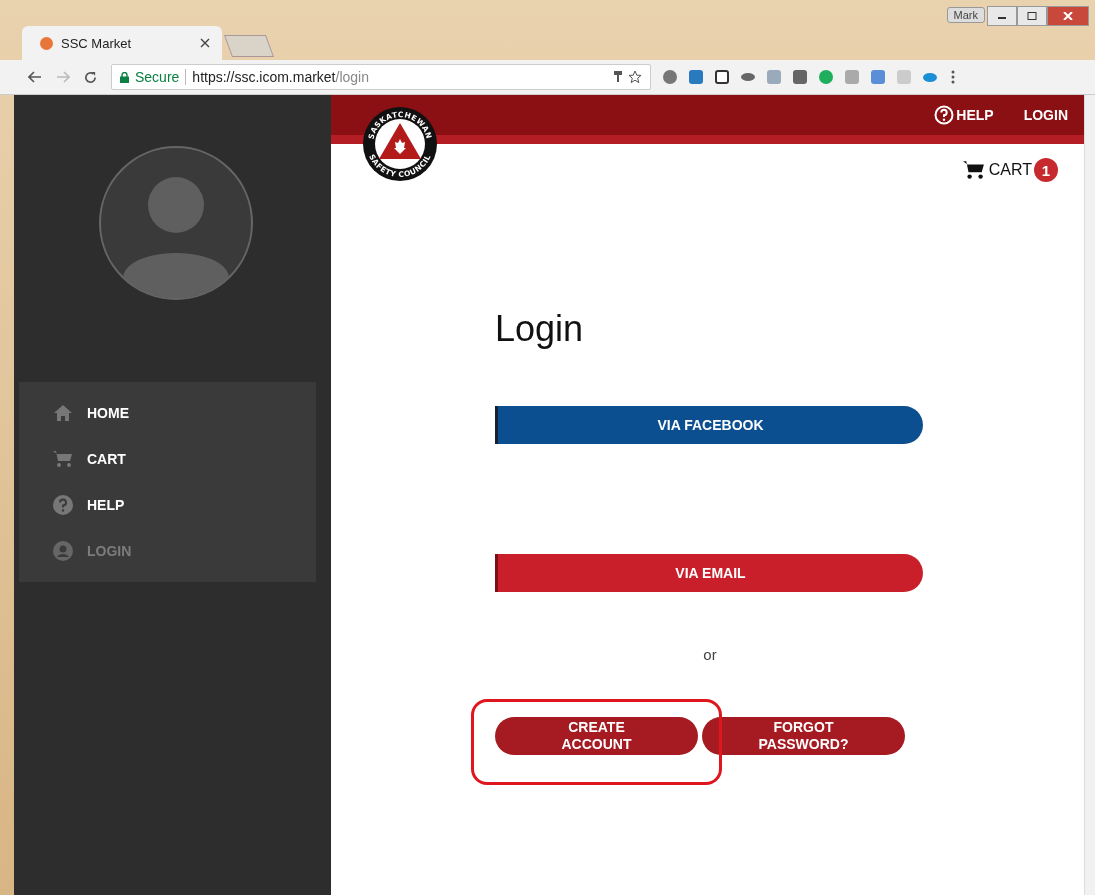 The image size is (1095, 895). What do you see at coordinates (381, 77) in the screenshot?
I see `address-bar: Secure https://ssc.icom.market/login` at bounding box center [381, 77].